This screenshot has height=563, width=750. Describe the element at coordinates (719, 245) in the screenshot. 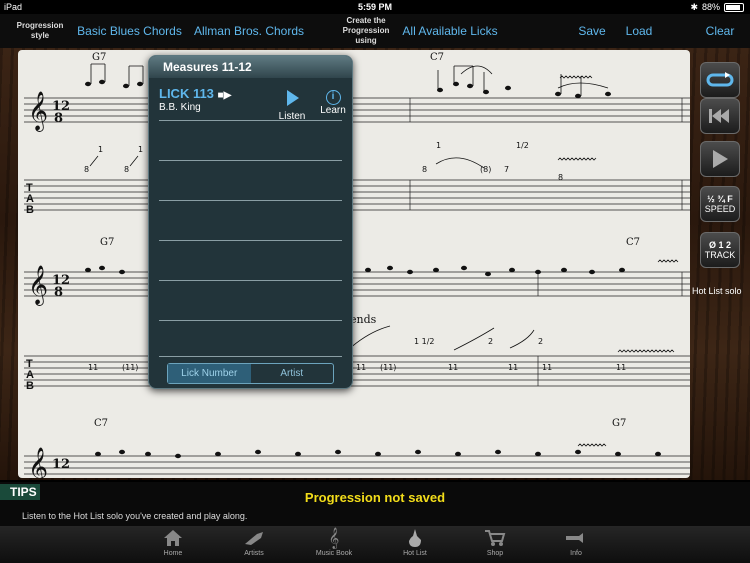

I see `track-numbers: Ø 1 2` at that location.